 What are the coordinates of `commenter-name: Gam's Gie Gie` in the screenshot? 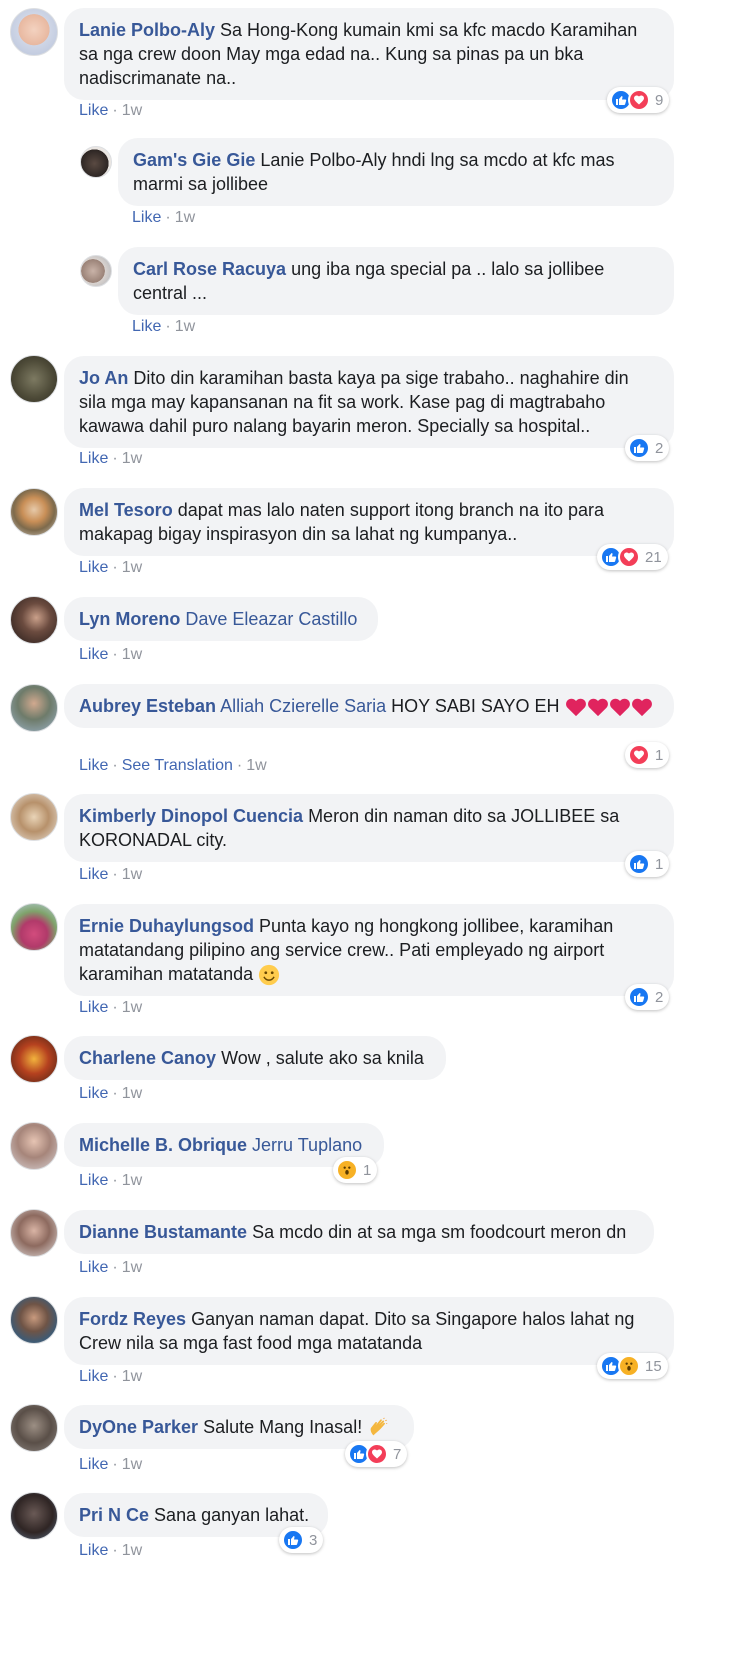 It's located at (194, 160).